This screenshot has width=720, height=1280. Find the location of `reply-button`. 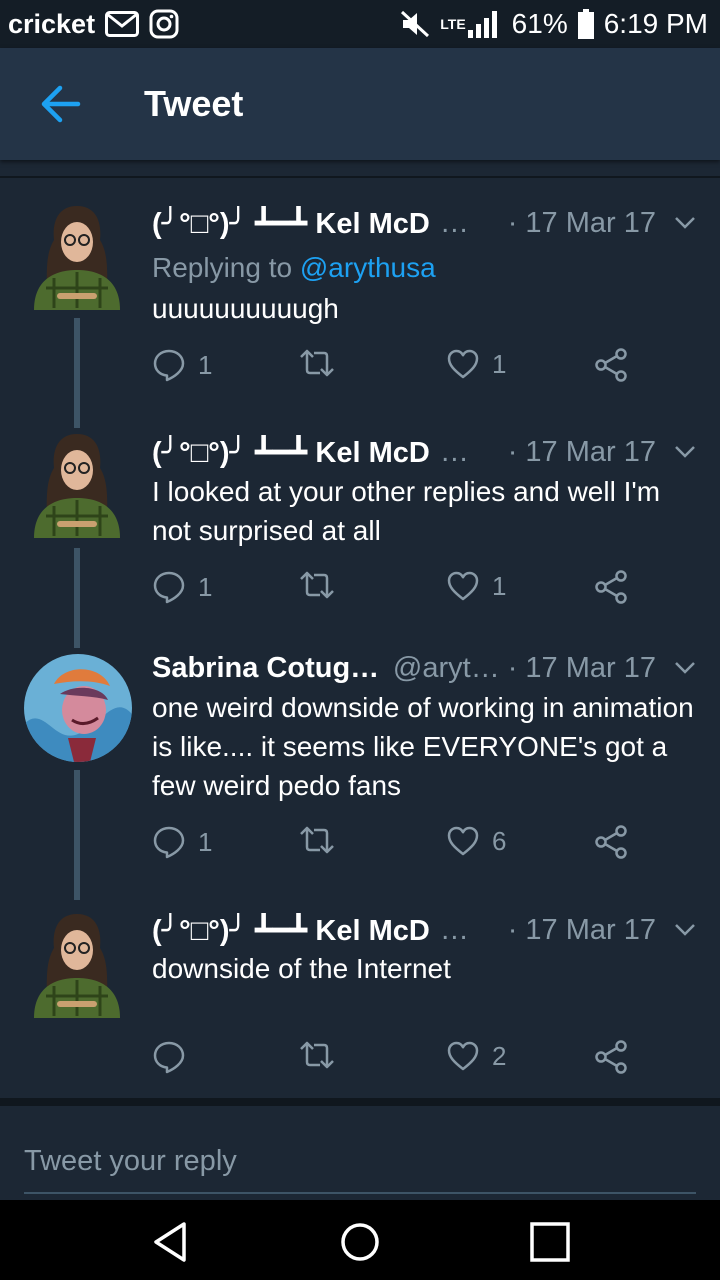

reply-button is located at coordinates (175, 1057).